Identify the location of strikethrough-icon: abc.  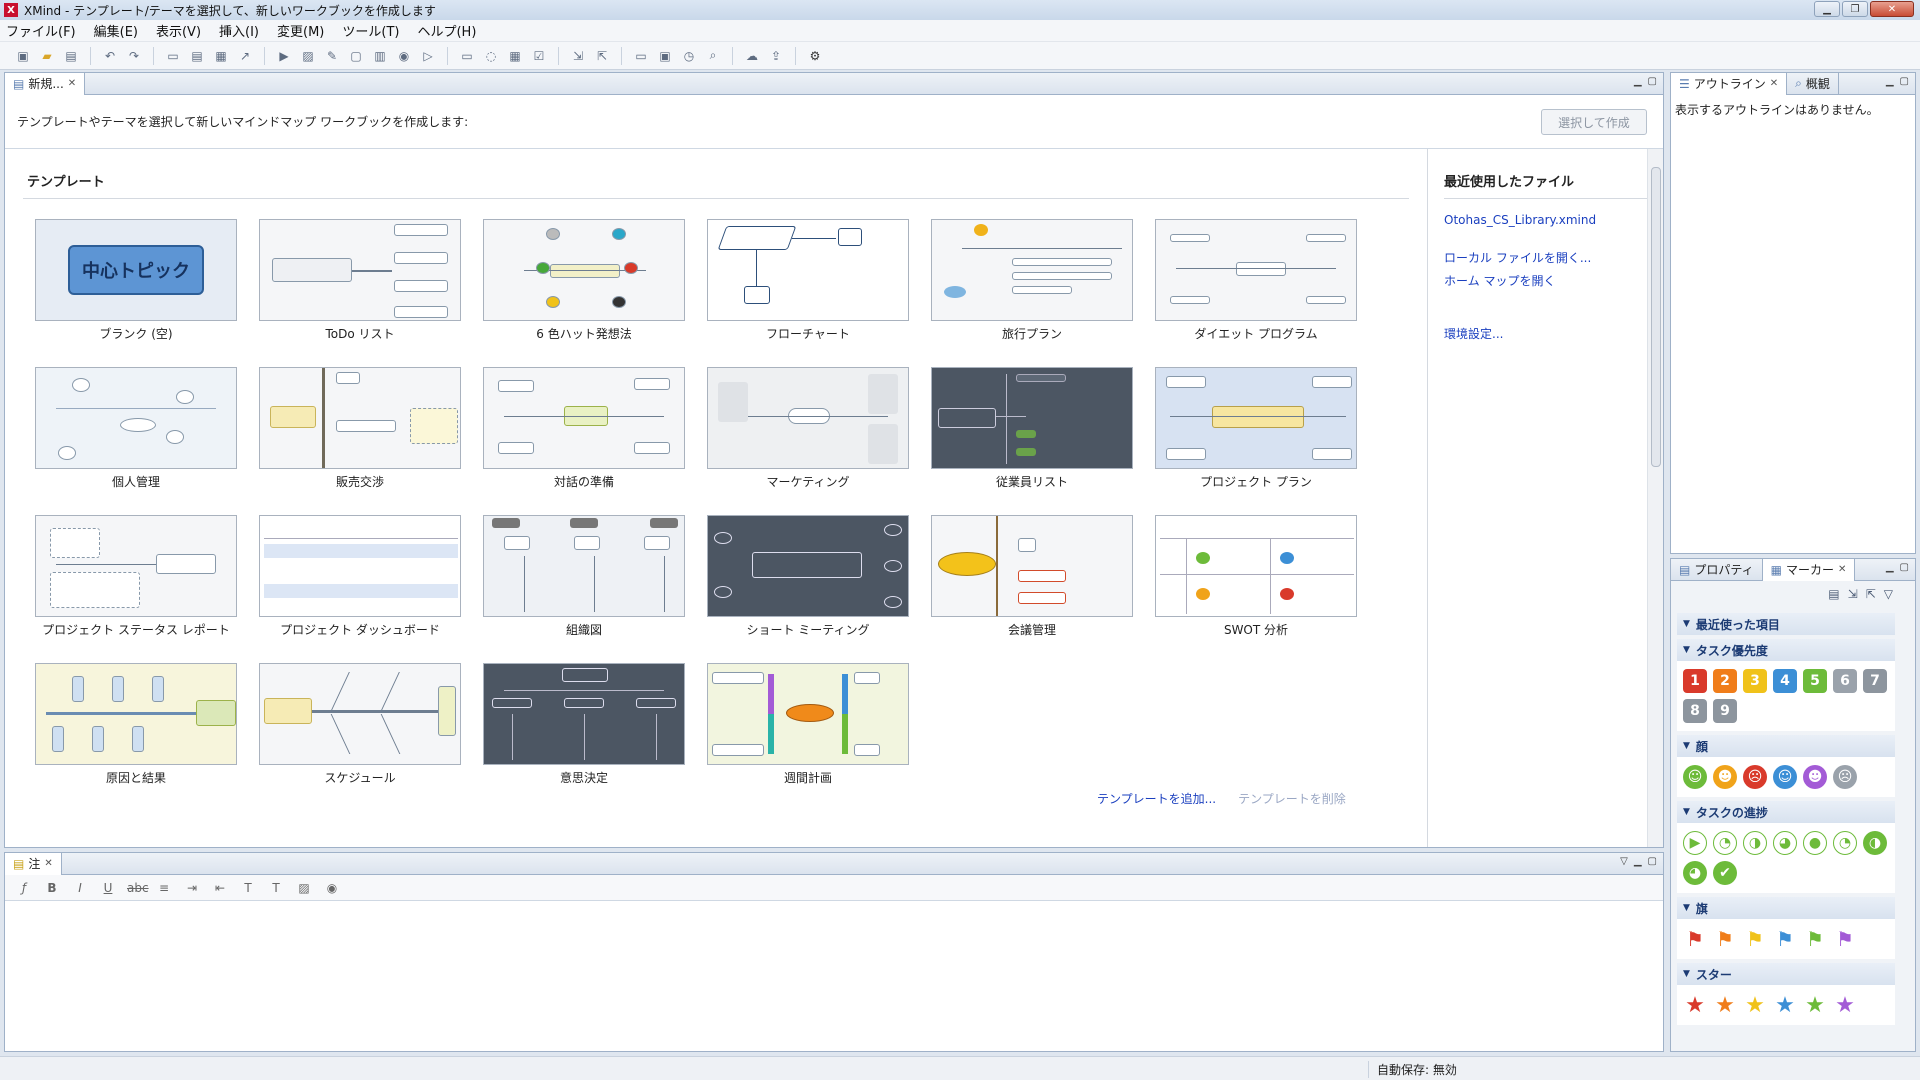
(138, 888).